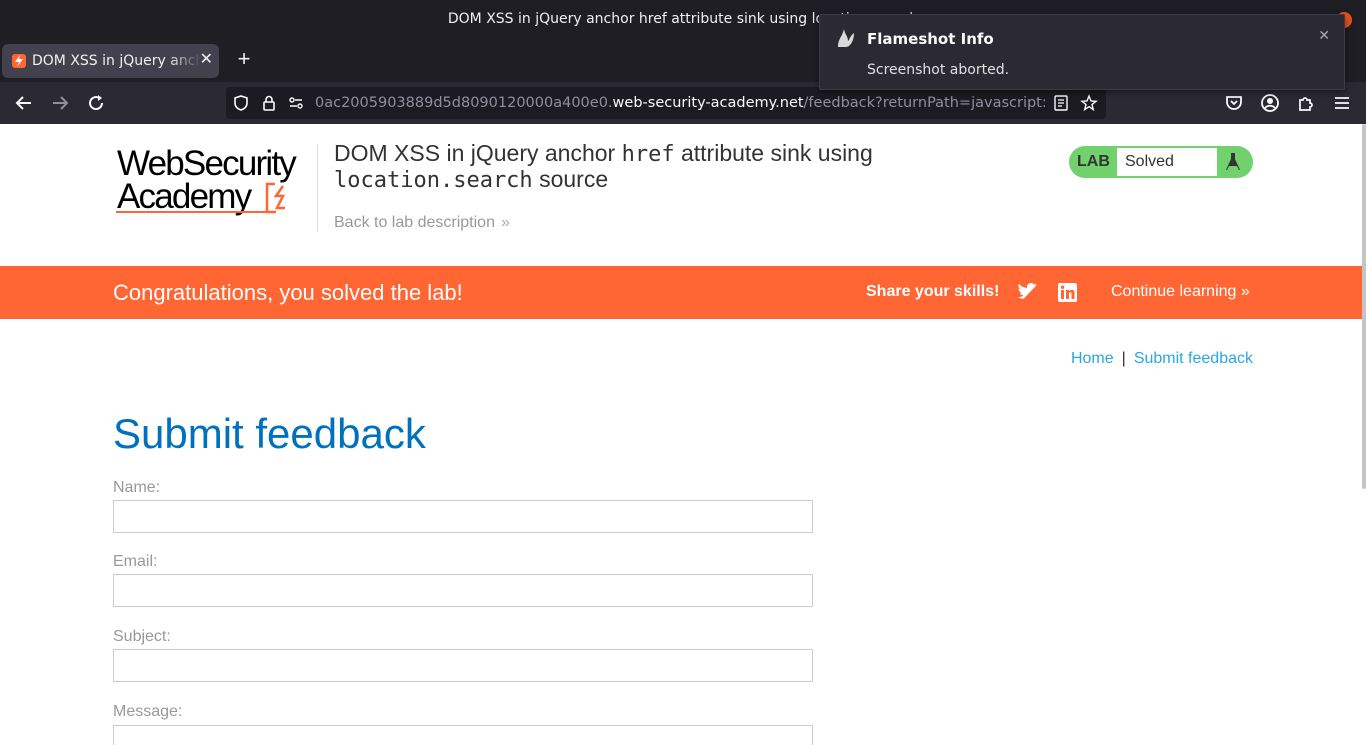  Describe the element at coordinates (933, 291) in the screenshot. I see `share-skills-label: Share your skills!` at that location.